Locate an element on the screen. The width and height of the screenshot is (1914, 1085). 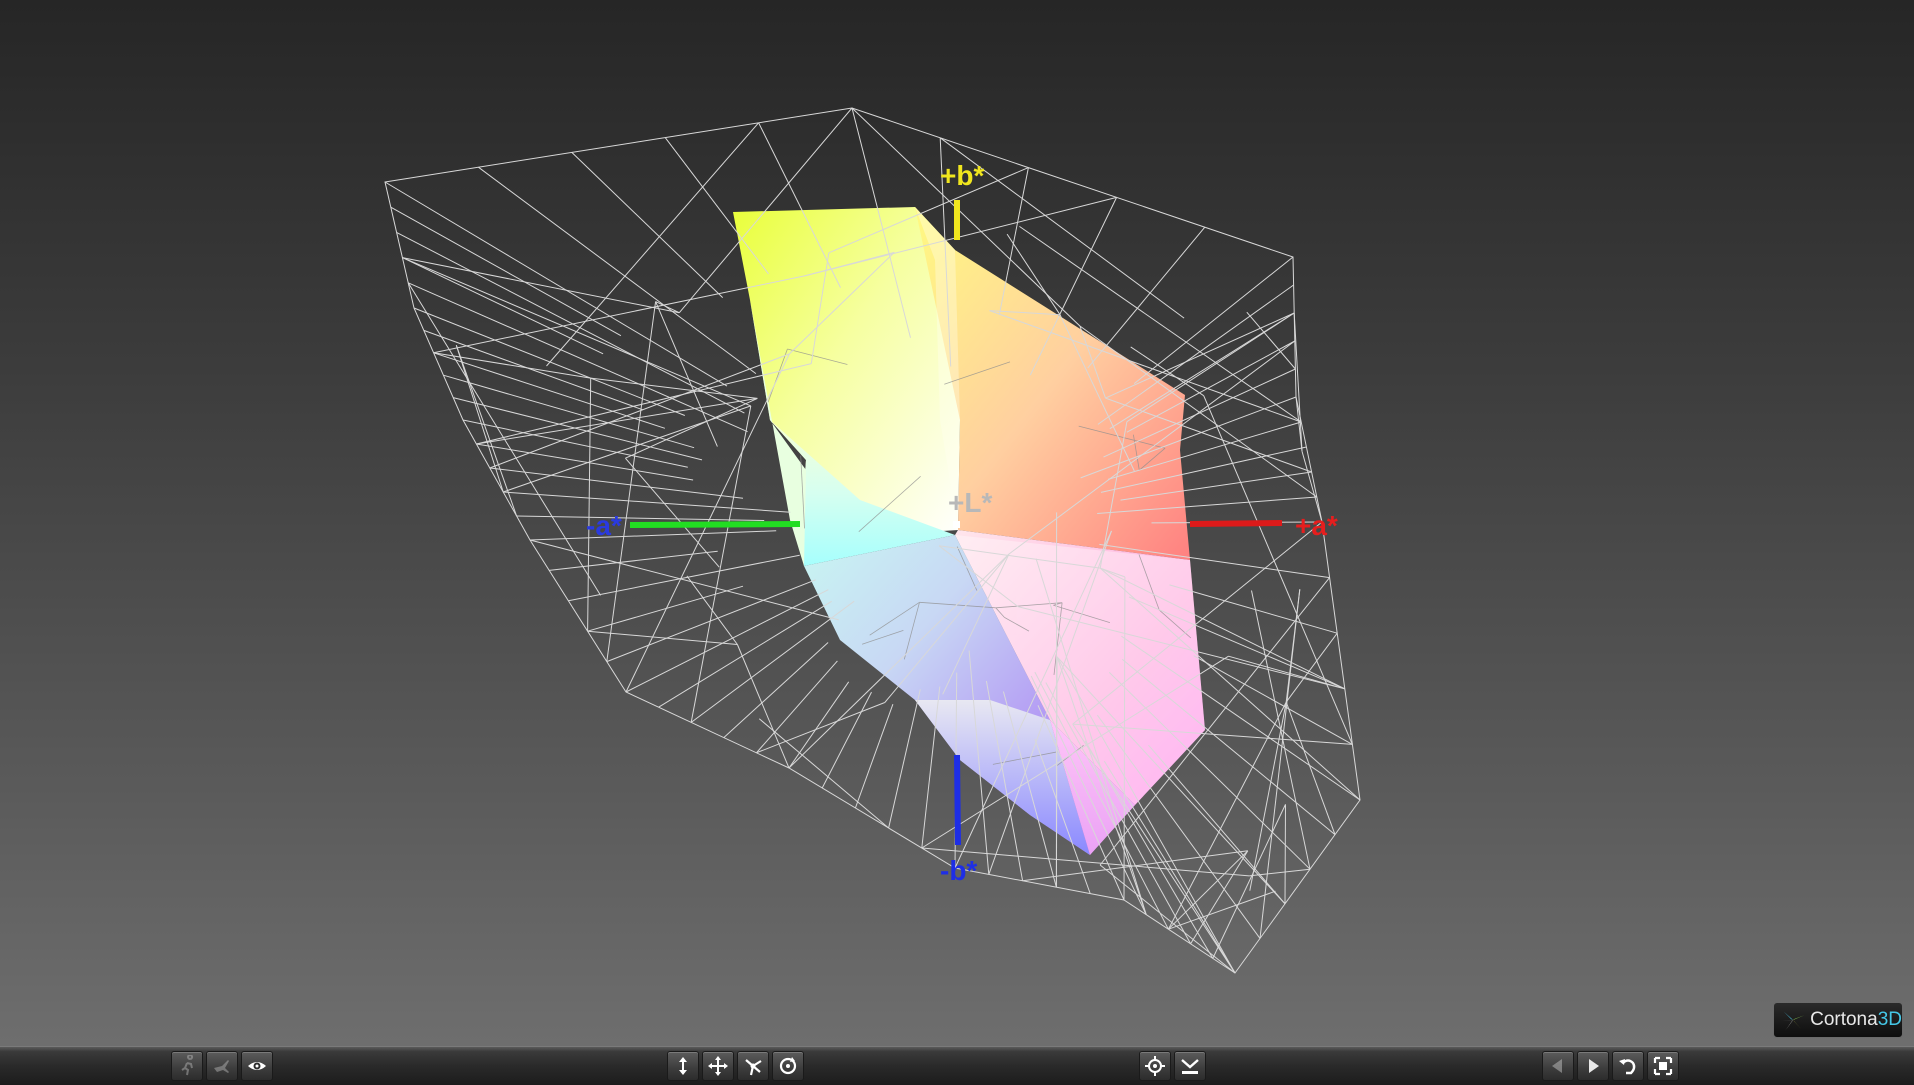
roll-icon is located at coordinates (788, 1066).